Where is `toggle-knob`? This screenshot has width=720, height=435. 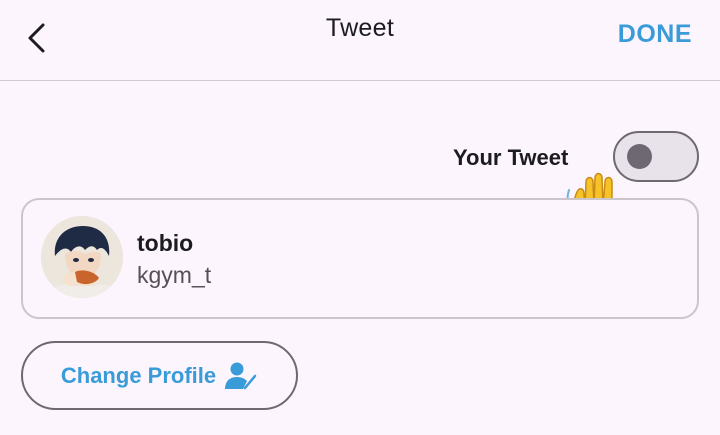
toggle-knob is located at coordinates (639, 156).